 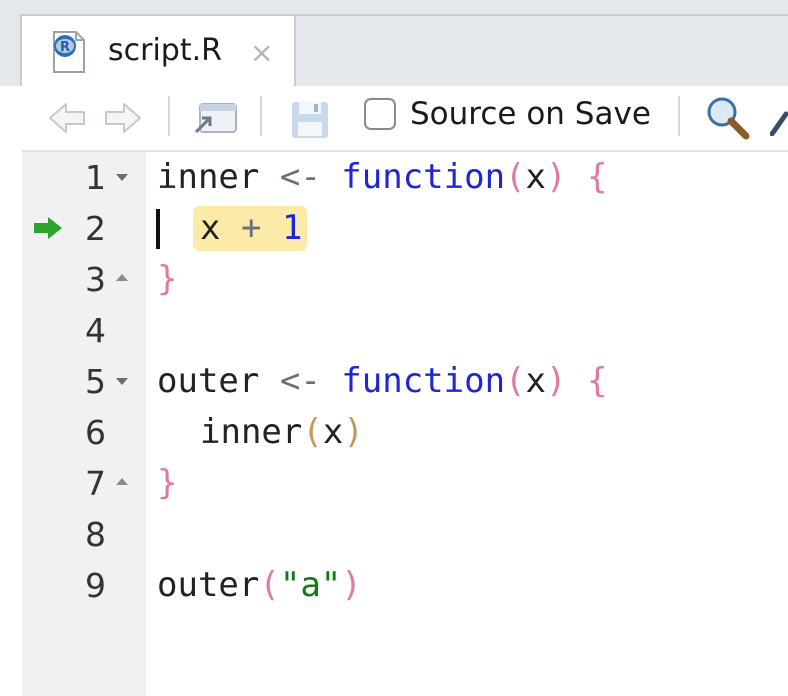 I want to click on code-line: 4, so click(x=394, y=330).